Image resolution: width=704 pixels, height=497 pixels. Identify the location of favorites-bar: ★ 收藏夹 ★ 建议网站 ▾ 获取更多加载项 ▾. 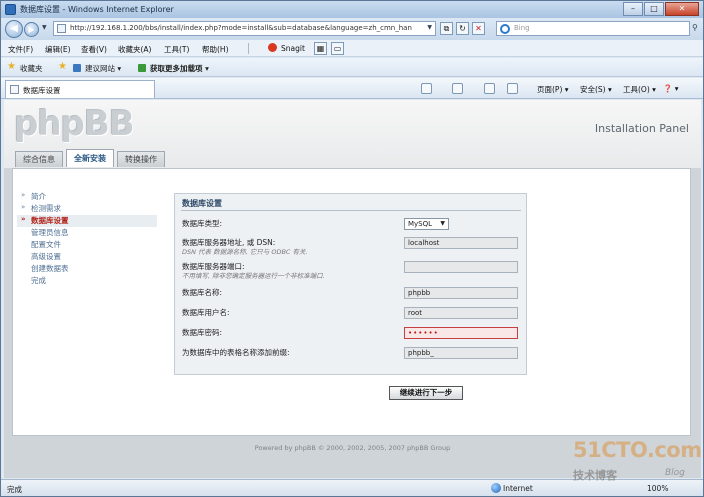
(352, 67).